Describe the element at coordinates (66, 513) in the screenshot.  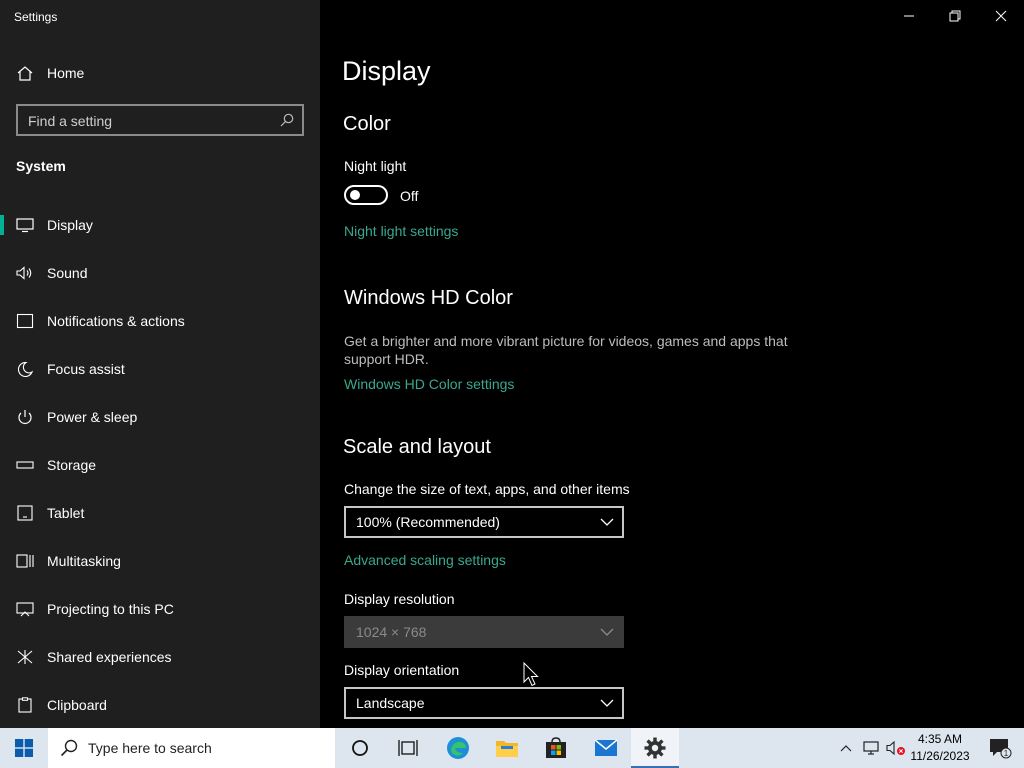
I see `sidebar-item-label: Tablet` at that location.